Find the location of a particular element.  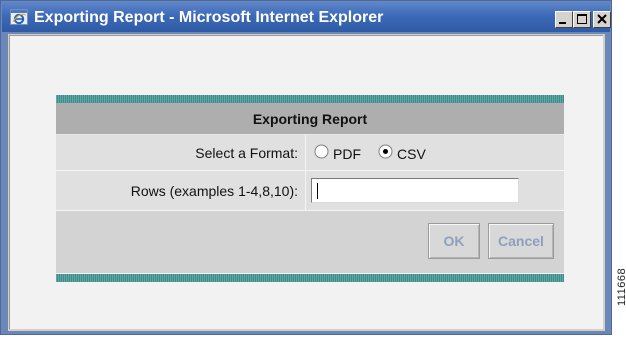

csv-radio is located at coordinates (385, 151).